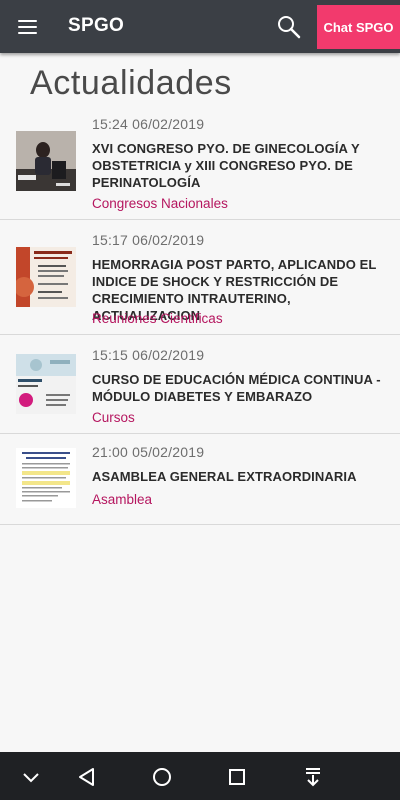 The width and height of the screenshot is (400, 800). Describe the element at coordinates (131, 83) in the screenshot. I see `page-title: Actualidades` at that location.